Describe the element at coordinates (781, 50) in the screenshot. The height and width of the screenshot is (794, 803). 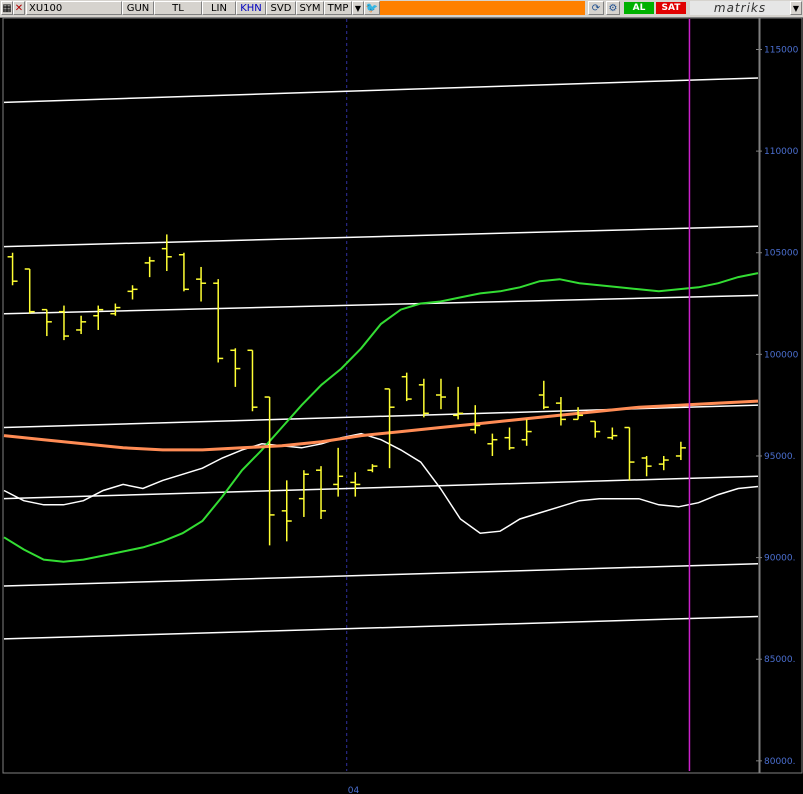
I see `y-tick-label: 115000` at that location.